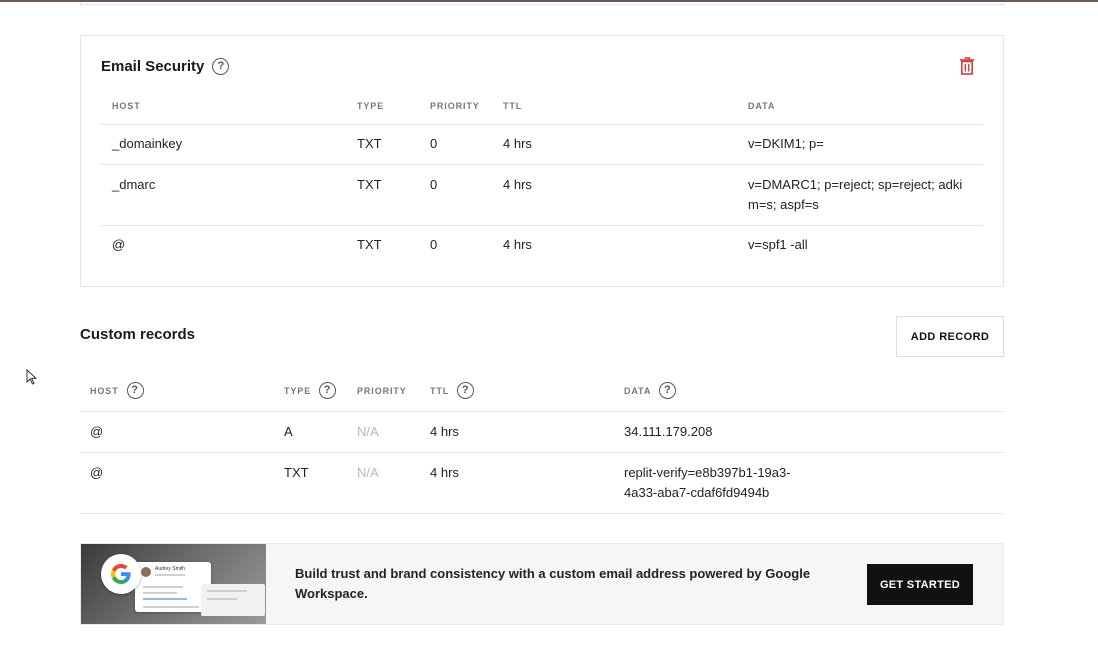 This screenshot has height=654, width=1098. Describe the element at coordinates (855, 184) in the screenshot. I see `record-data-line-1: v=DMARC1; p=reject; sp=reject; adki` at that location.